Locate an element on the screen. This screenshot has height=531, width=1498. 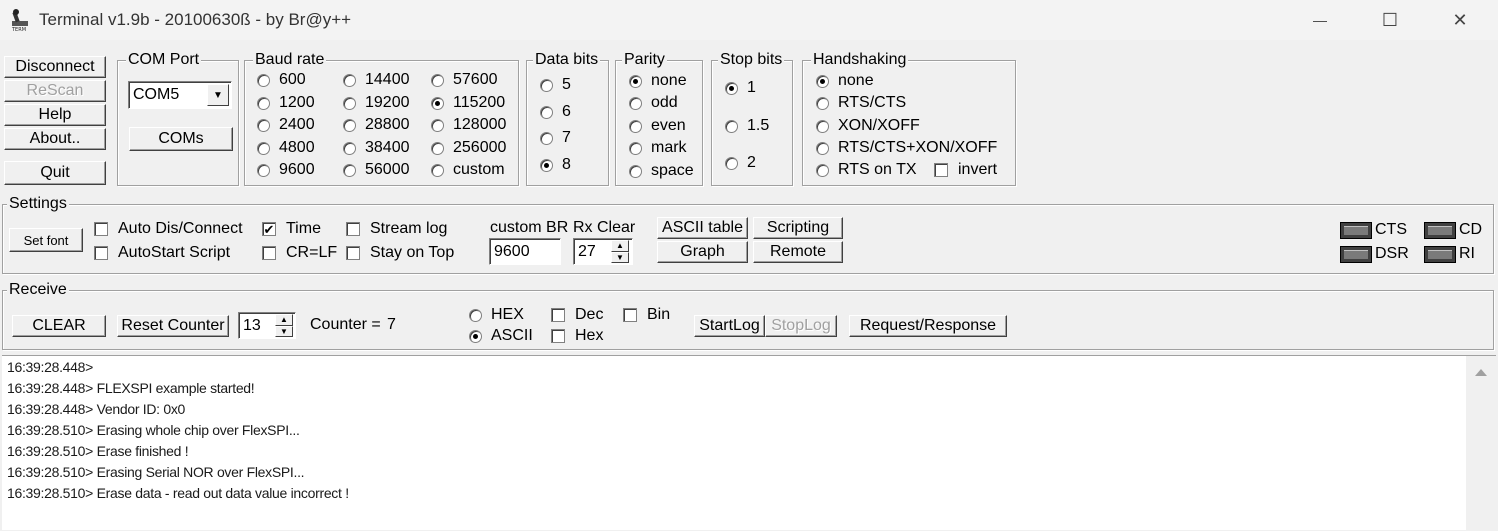
handshake-xon-xoff: XON/XOFF is located at coordinates (868, 126).